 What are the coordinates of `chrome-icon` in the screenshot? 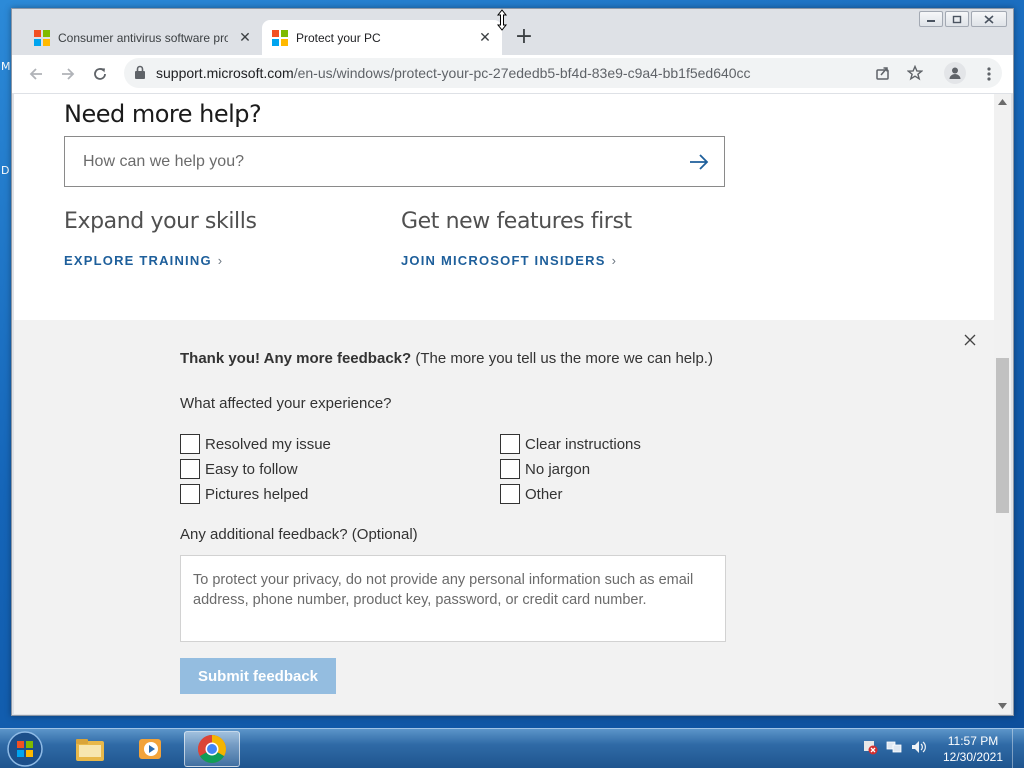 It's located at (212, 749).